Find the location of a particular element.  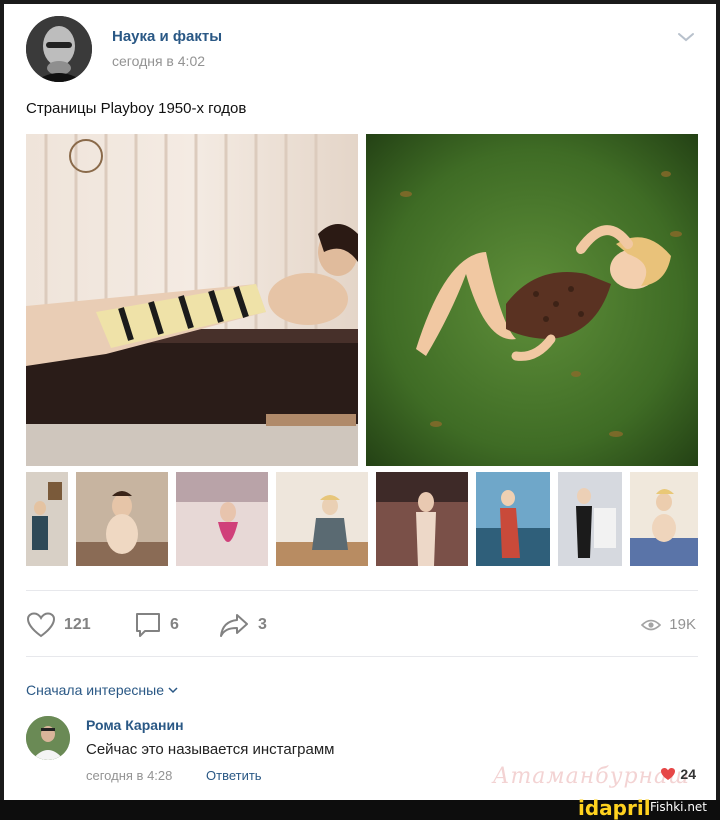

eye-icon is located at coordinates (651, 624).